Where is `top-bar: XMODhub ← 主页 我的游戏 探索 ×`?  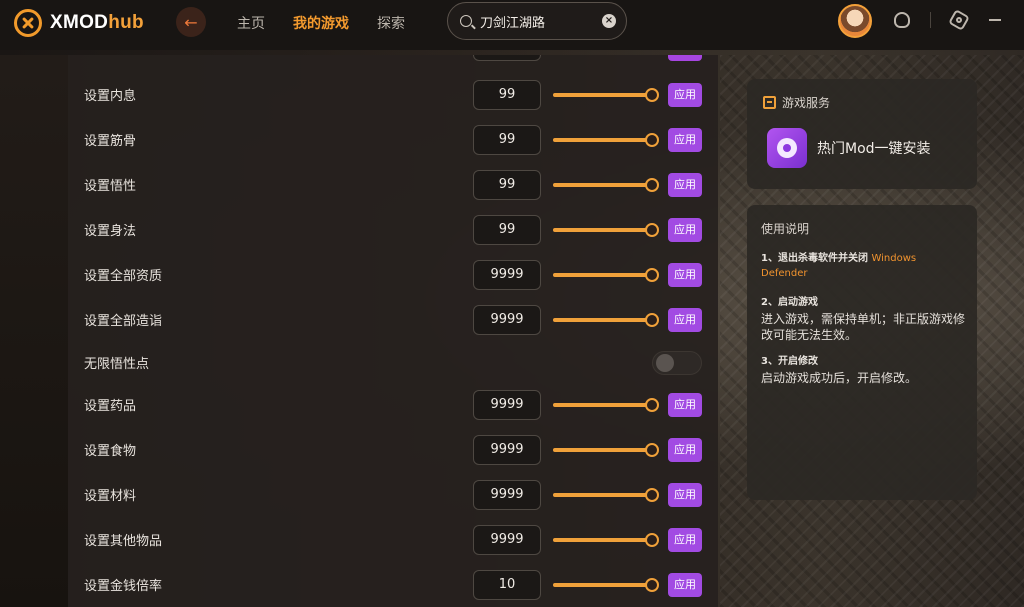
top-bar: XMODhub ← 主页 我的游戏 探索 × is located at coordinates (512, 25).